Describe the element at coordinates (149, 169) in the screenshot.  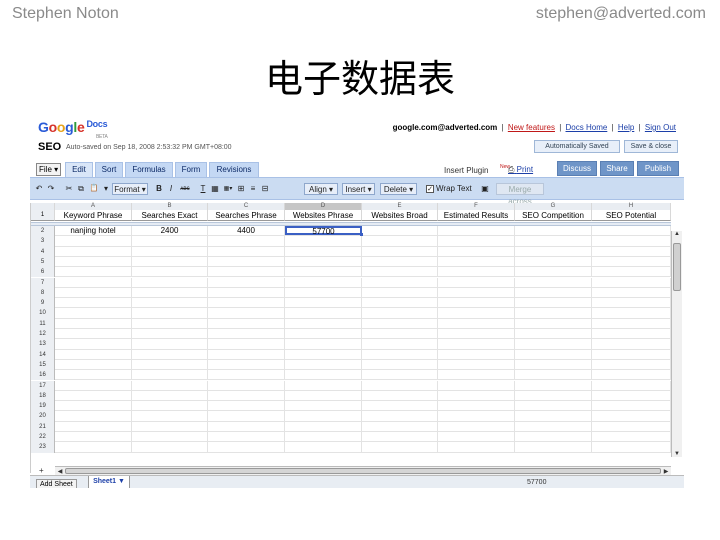
I see `tab-formulas: Formulas` at that location.